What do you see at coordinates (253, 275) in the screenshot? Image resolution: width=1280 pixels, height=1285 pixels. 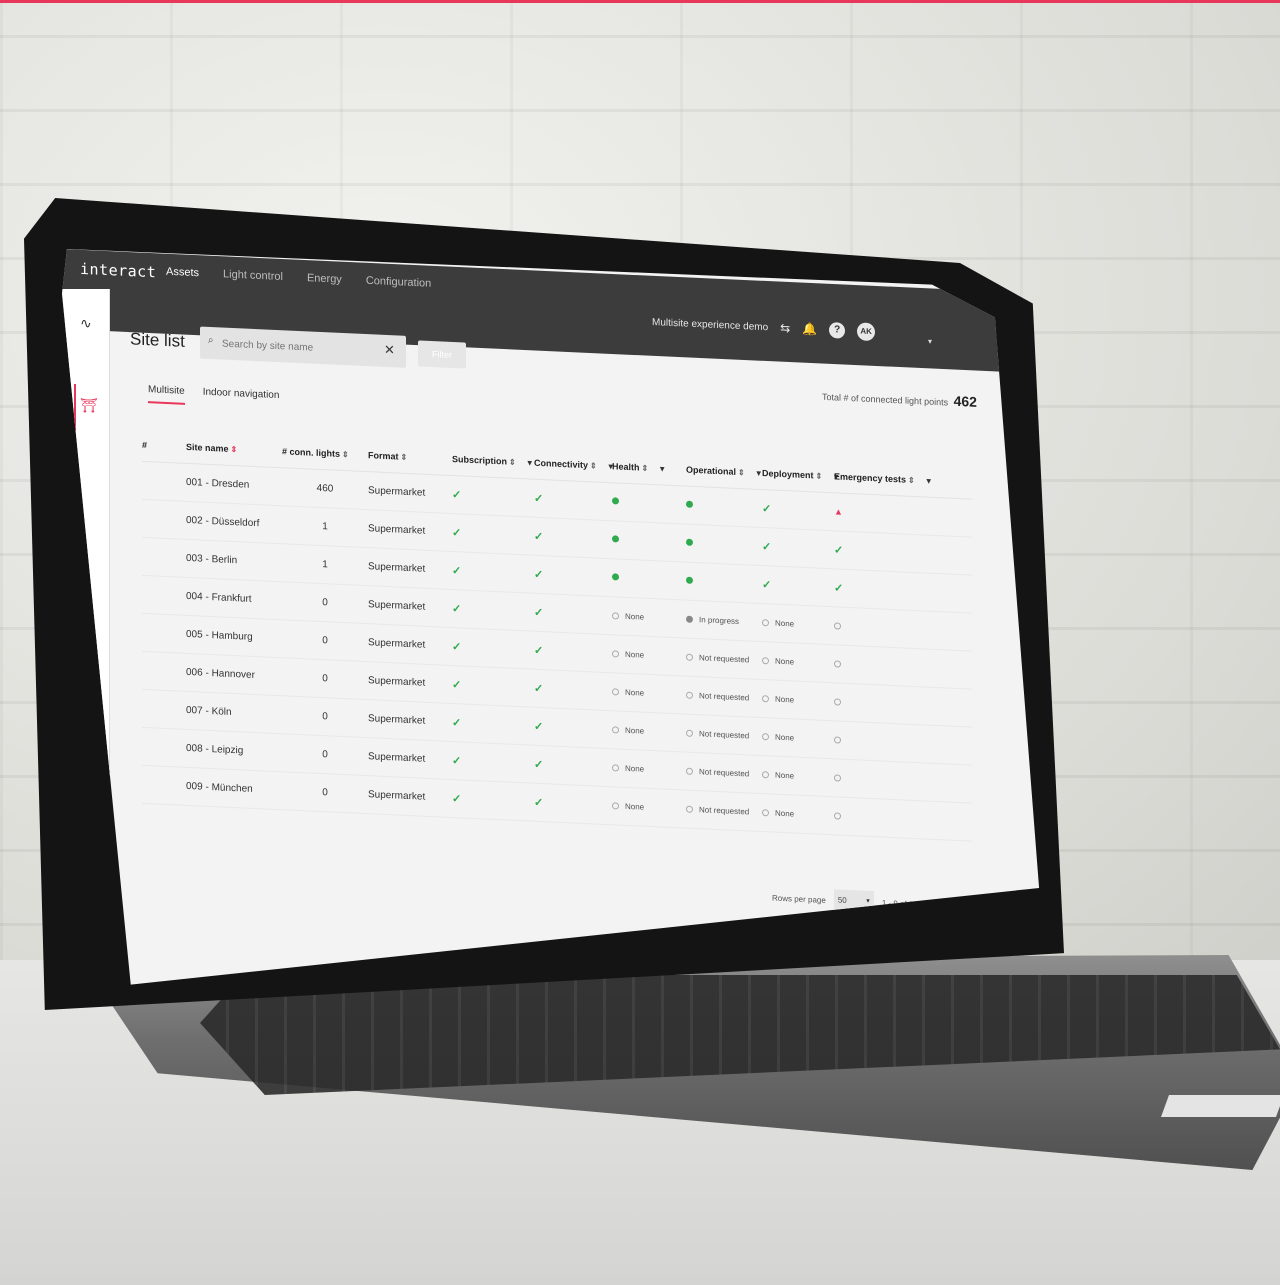 I see `nav-light-control: Light control` at bounding box center [253, 275].